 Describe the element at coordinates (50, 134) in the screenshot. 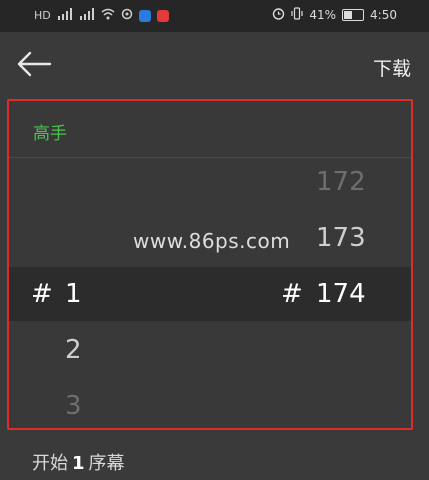

I see `picker-title: 高手` at that location.